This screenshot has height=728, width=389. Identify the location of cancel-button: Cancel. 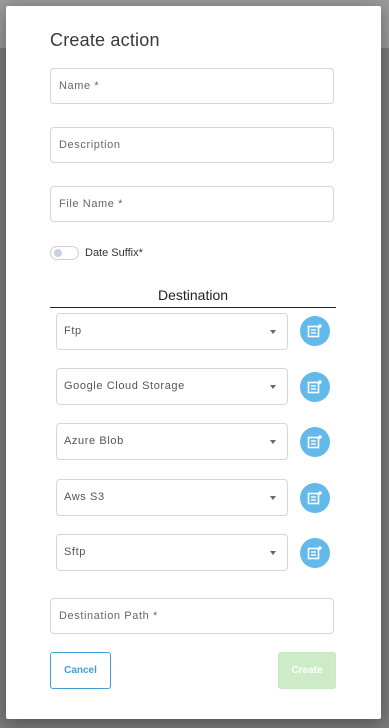
(80, 670).